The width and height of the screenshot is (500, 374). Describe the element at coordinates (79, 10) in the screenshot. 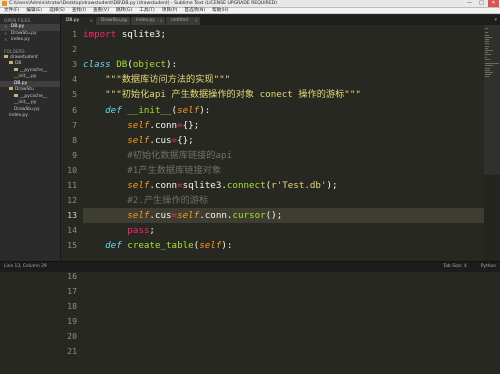

I see `menu-item: 查找(I)` at that location.